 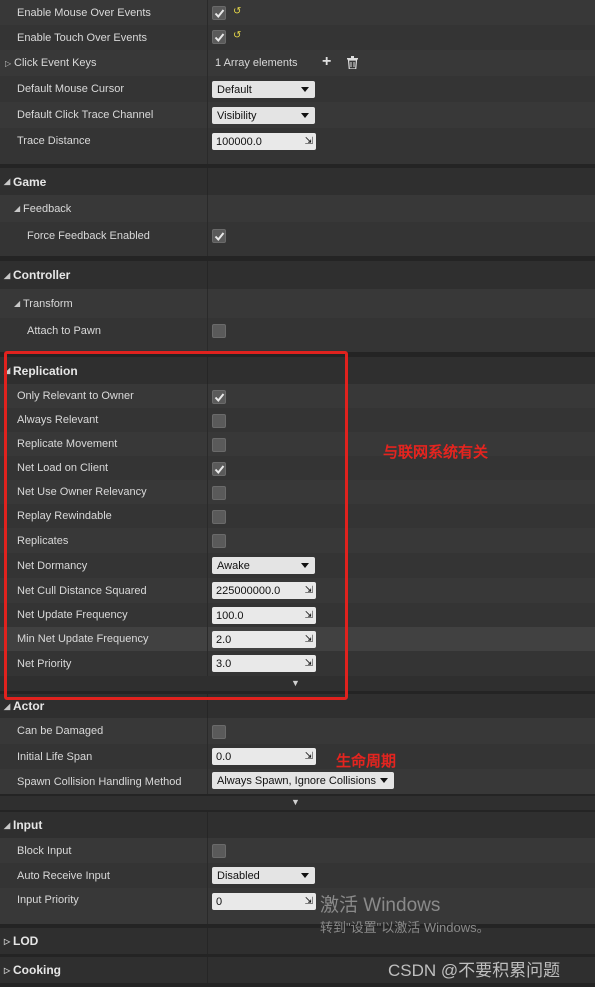 What do you see at coordinates (219, 732) in the screenshot?
I see `can-be-damaged-checkbox` at bounding box center [219, 732].